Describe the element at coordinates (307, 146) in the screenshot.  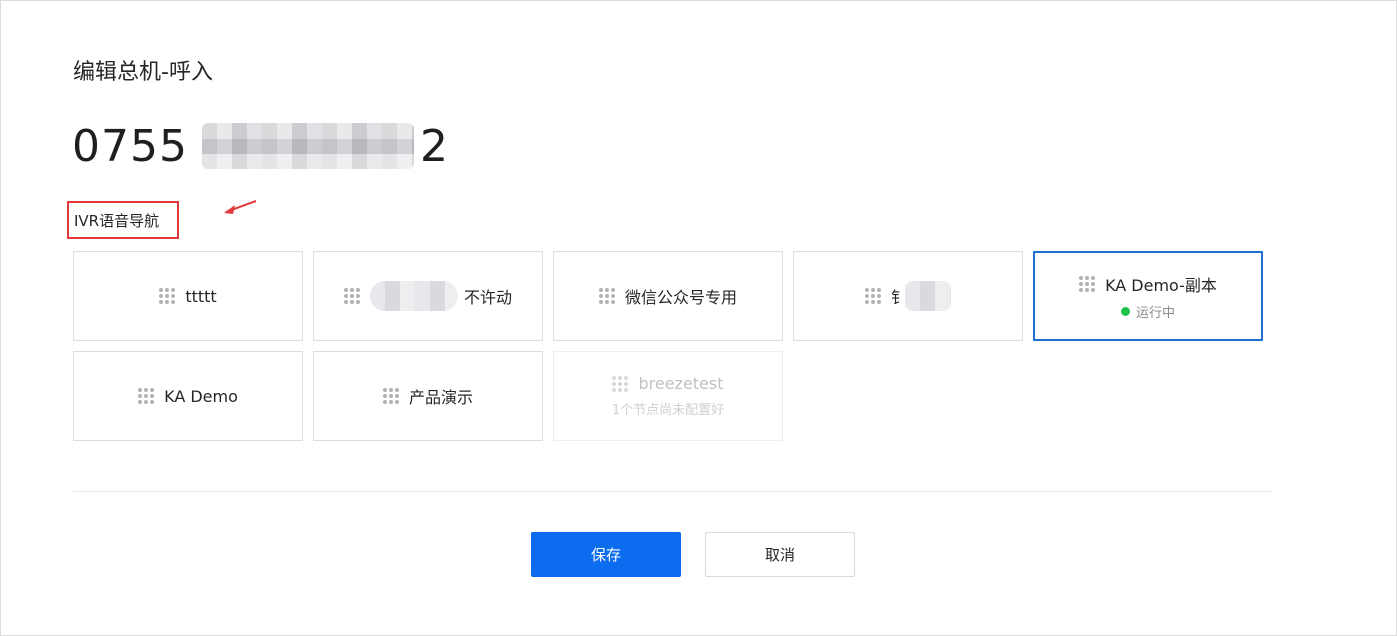
I see `redacted-phone-digits` at that location.